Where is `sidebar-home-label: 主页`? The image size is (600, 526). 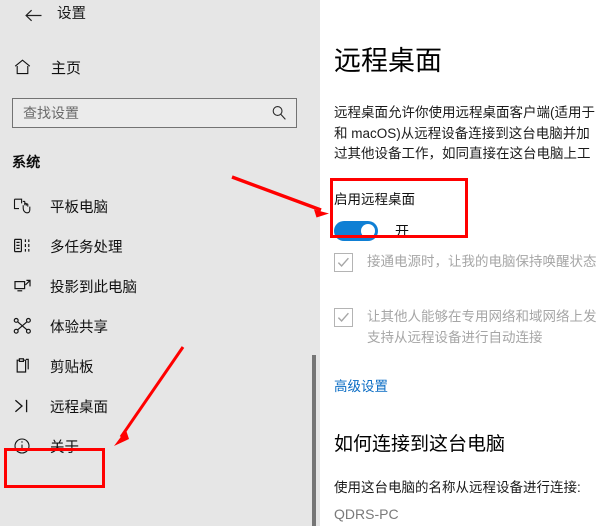 sidebar-home-label: 主页 is located at coordinates (66, 68).